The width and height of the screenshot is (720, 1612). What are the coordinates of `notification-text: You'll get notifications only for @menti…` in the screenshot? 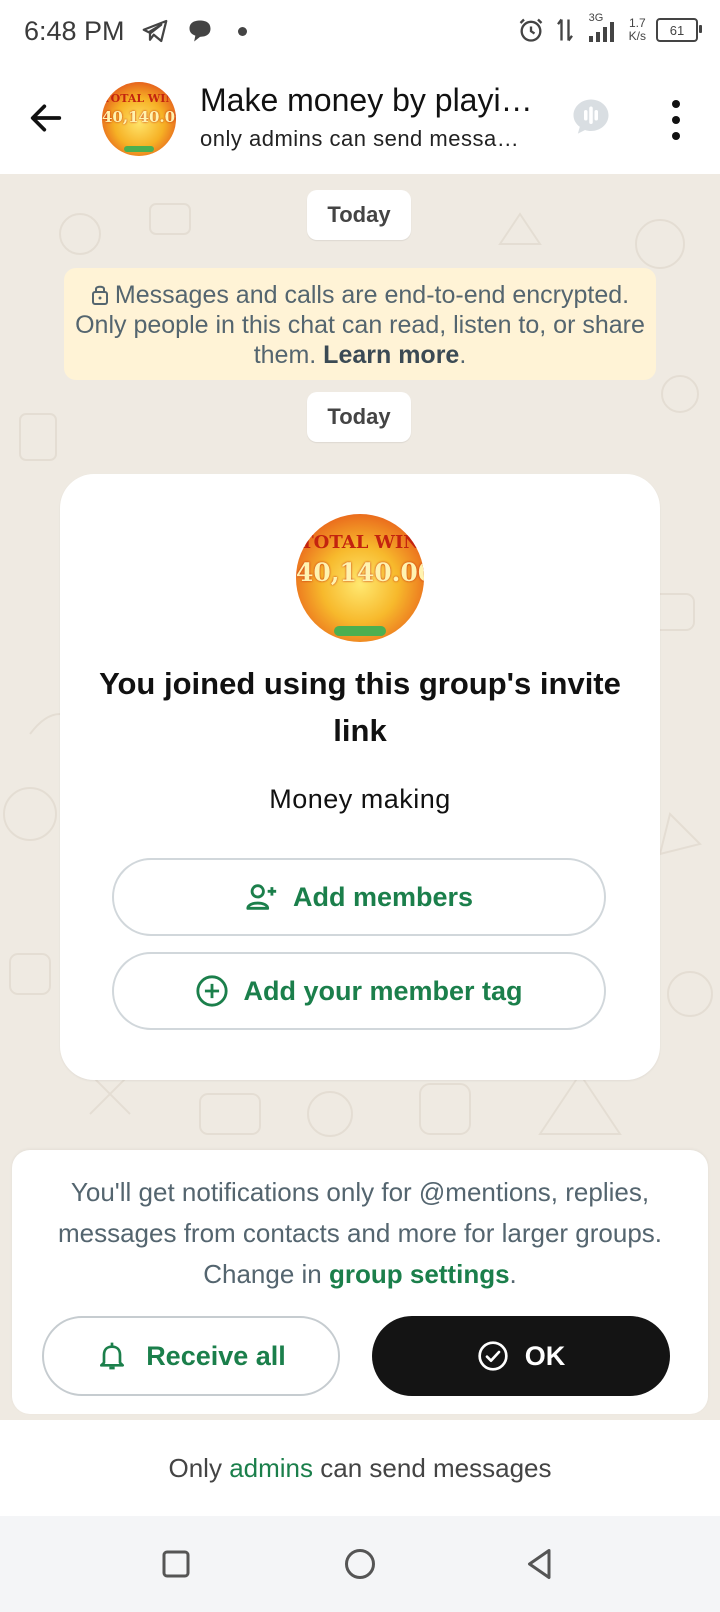 It's located at (360, 1233).